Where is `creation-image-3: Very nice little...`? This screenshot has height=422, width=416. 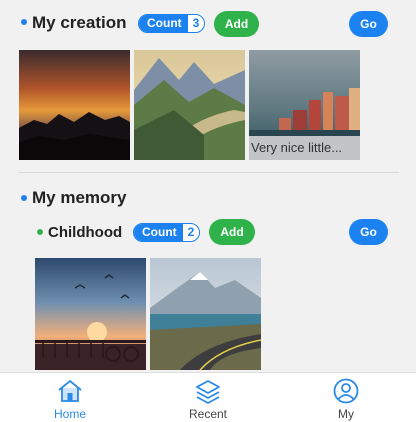 creation-image-3: Very nice little... is located at coordinates (304, 105).